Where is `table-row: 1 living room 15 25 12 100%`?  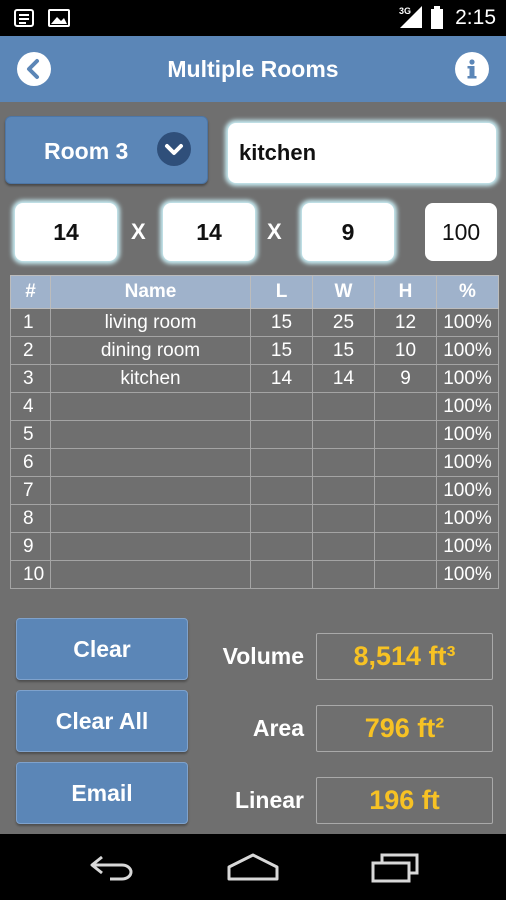
table-row: 1 living room 15 25 12 100% is located at coordinates (254, 322).